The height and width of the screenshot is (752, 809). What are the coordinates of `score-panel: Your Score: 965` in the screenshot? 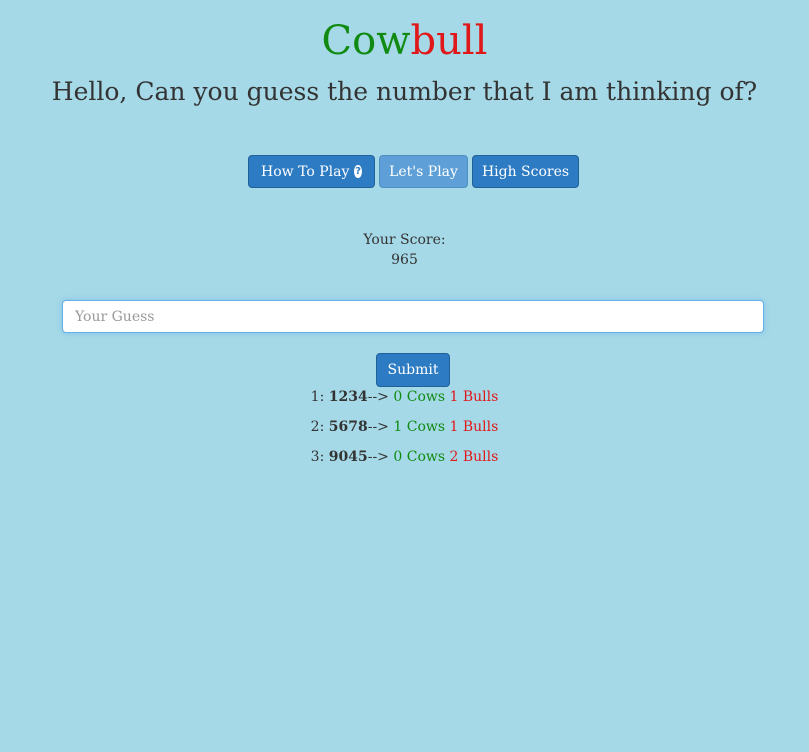 It's located at (404, 250).